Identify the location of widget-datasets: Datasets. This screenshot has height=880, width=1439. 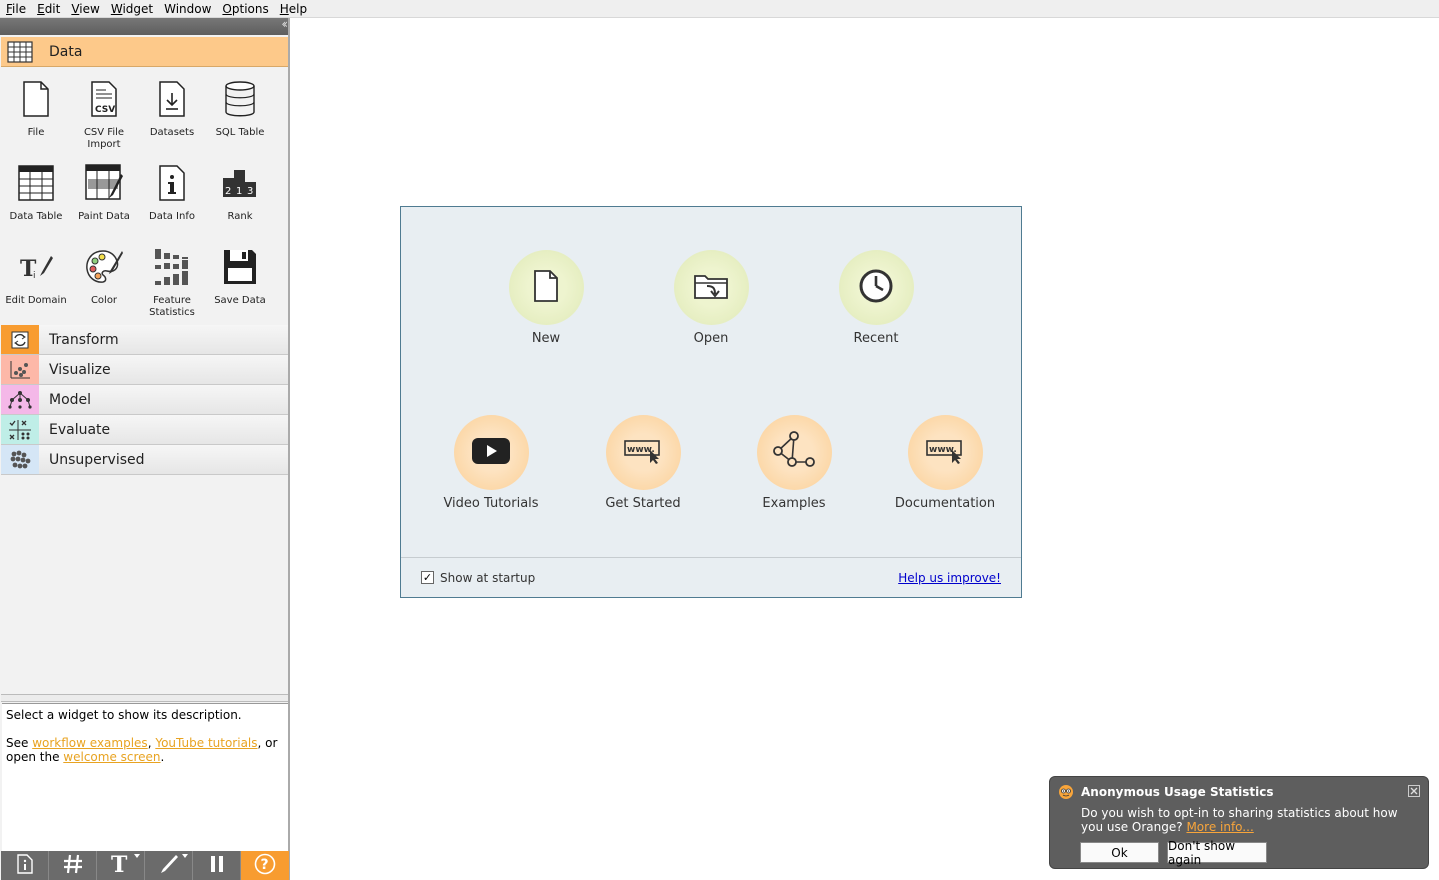
(172, 111).